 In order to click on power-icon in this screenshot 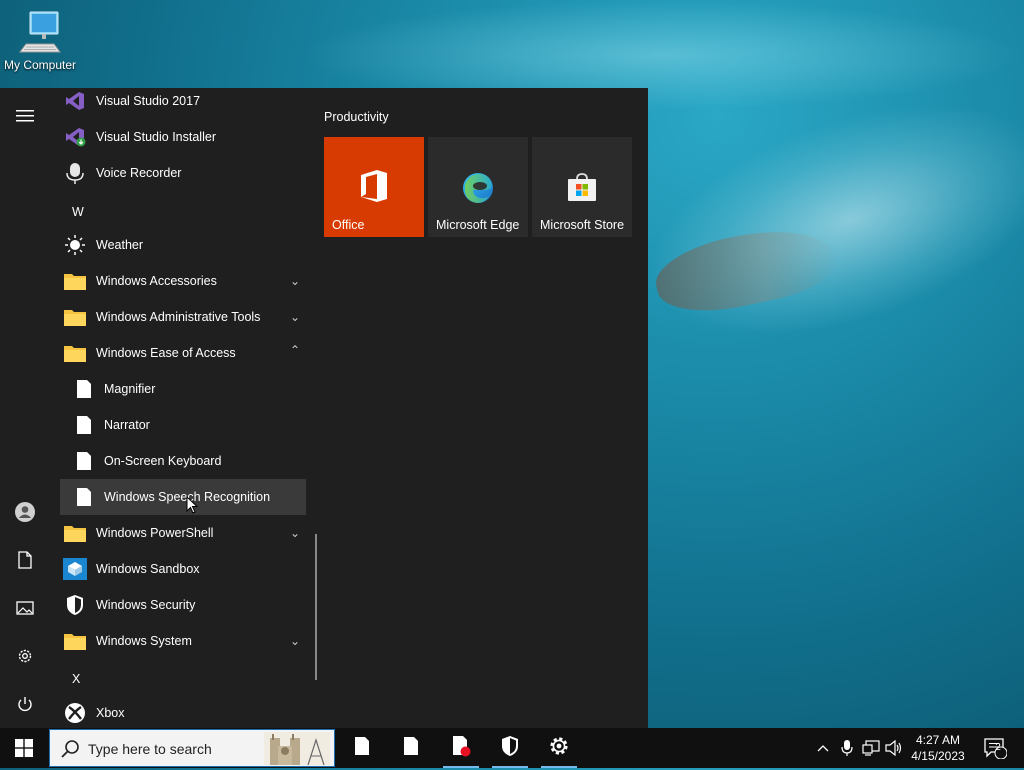, I will do `click(25, 704)`.